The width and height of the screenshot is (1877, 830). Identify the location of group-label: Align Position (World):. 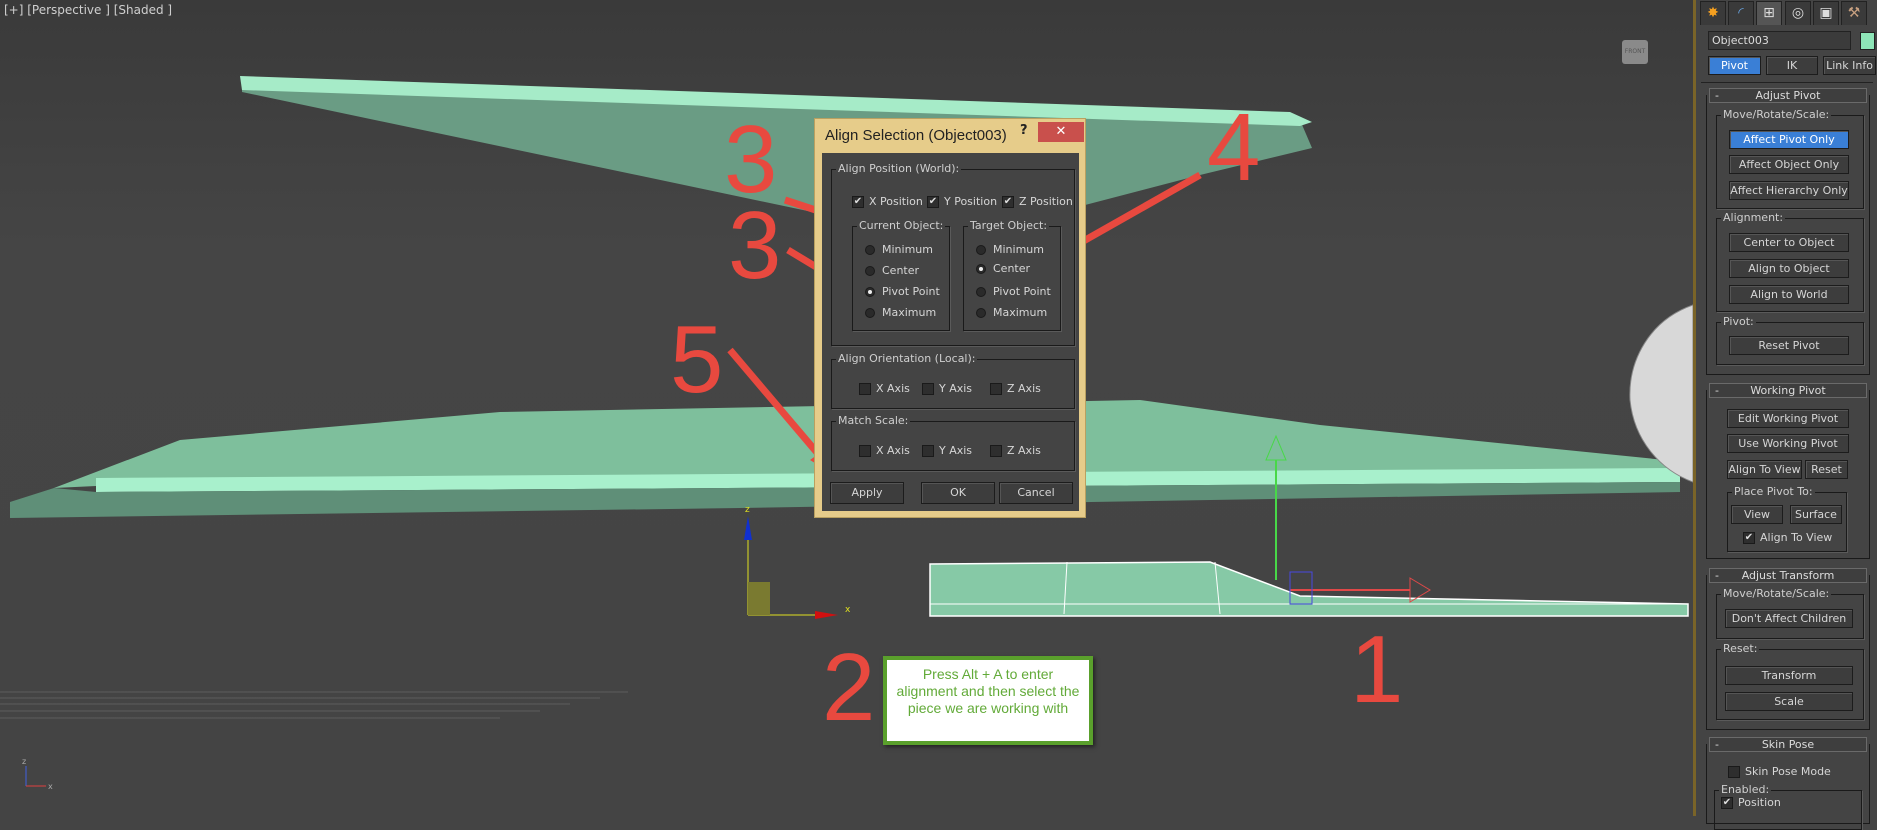
(899, 168).